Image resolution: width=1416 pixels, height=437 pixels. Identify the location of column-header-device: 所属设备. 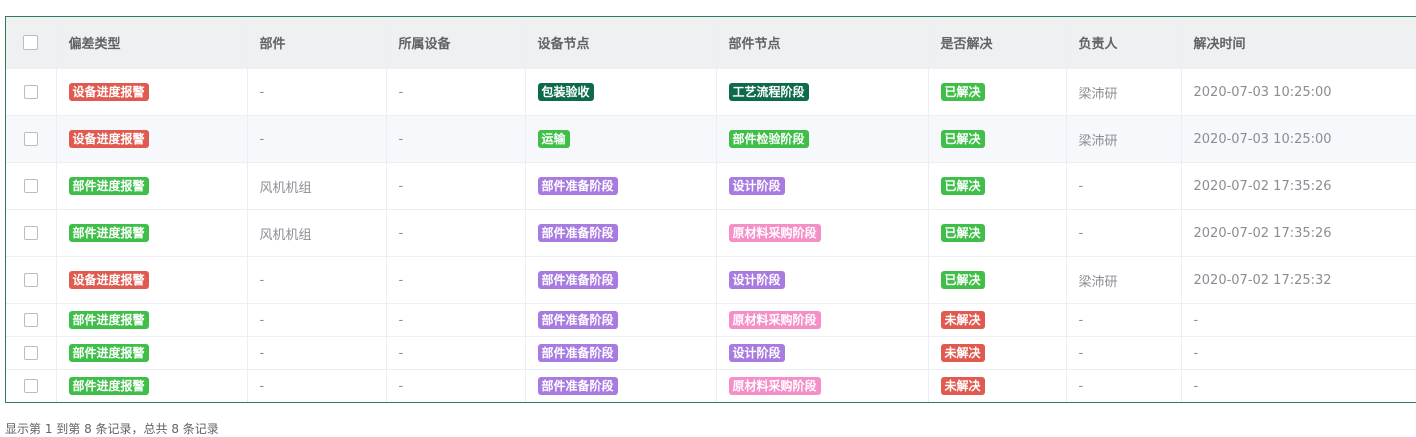
(456, 43).